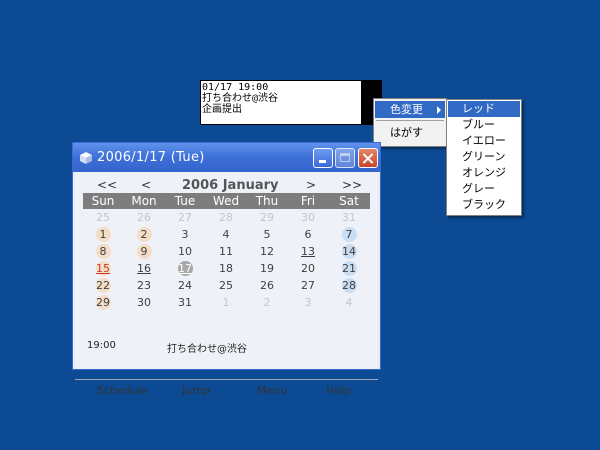  Describe the element at coordinates (151, 157) in the screenshot. I see `window-title: 2006/1/17 (Tue)` at that location.